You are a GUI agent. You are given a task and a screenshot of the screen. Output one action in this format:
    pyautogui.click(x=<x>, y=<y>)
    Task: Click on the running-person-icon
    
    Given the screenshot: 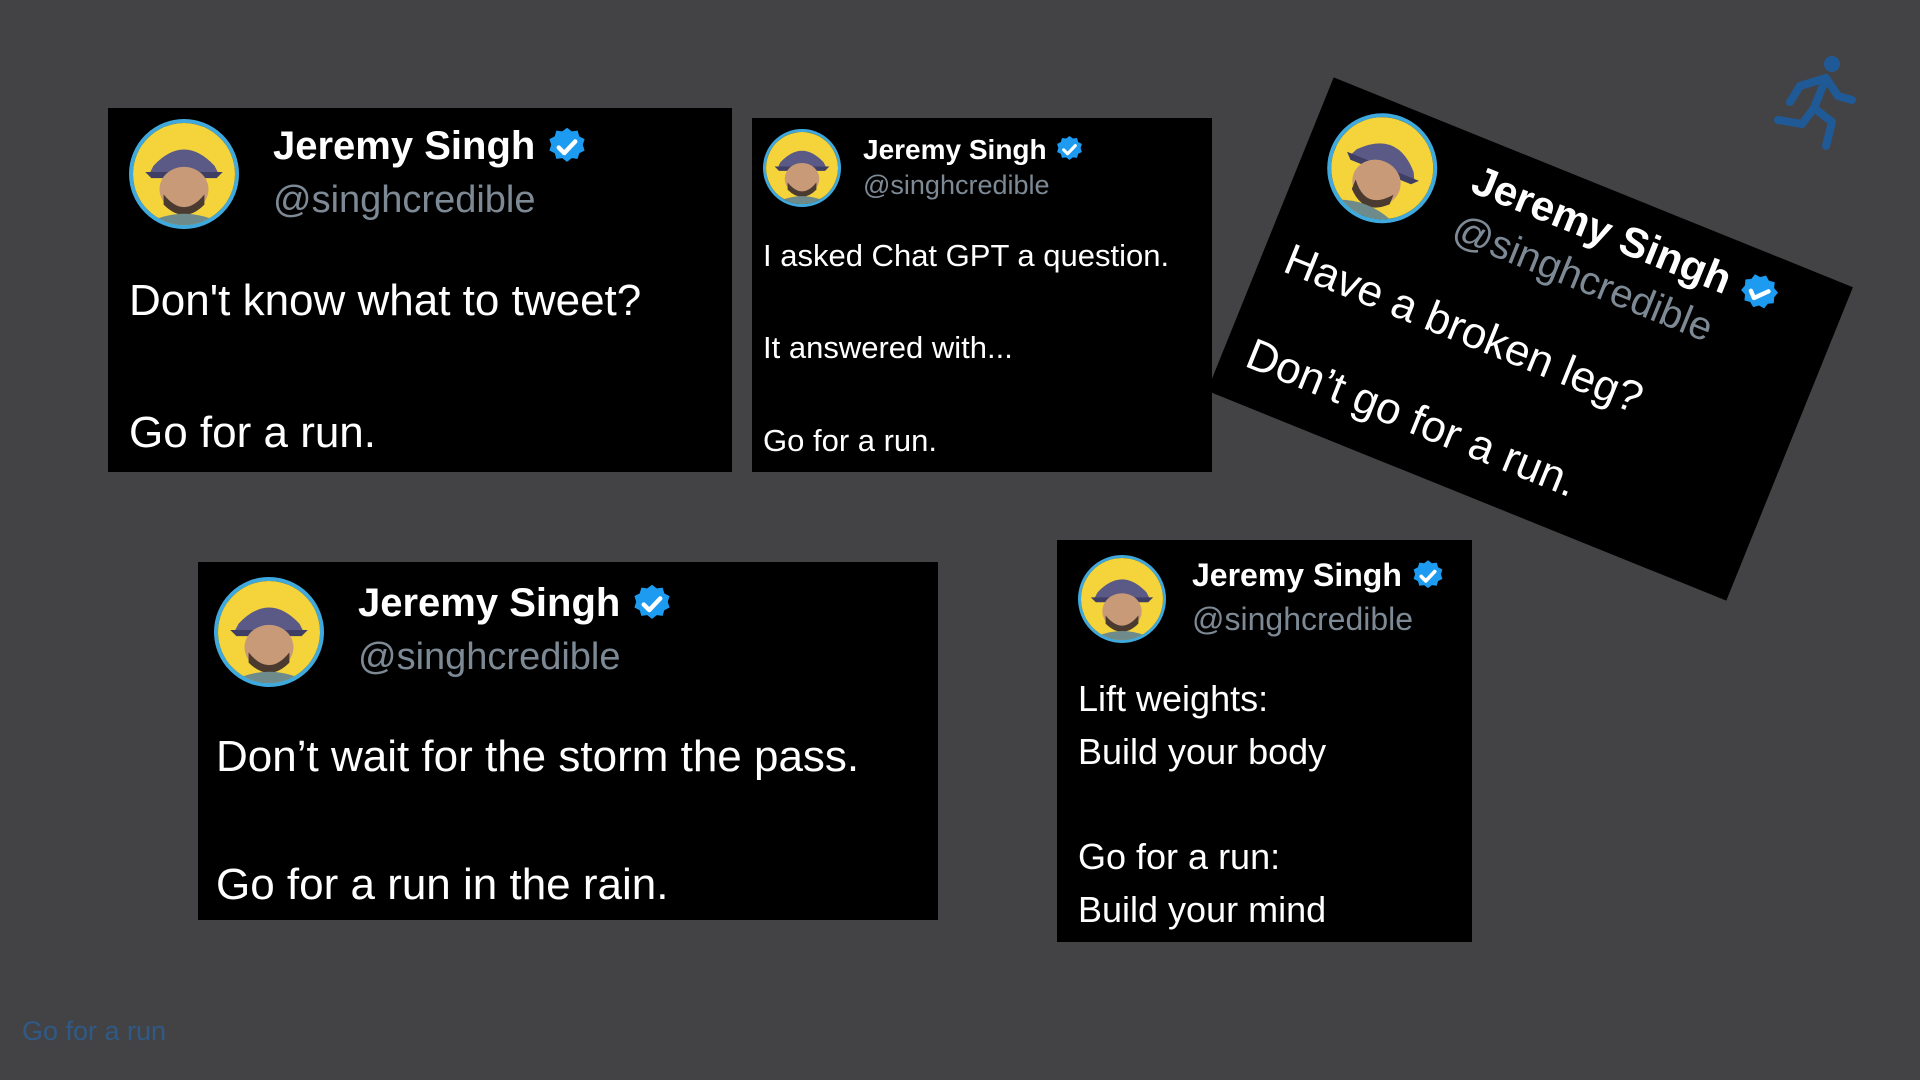 What is the action you would take?
    pyautogui.click(x=1813, y=102)
    